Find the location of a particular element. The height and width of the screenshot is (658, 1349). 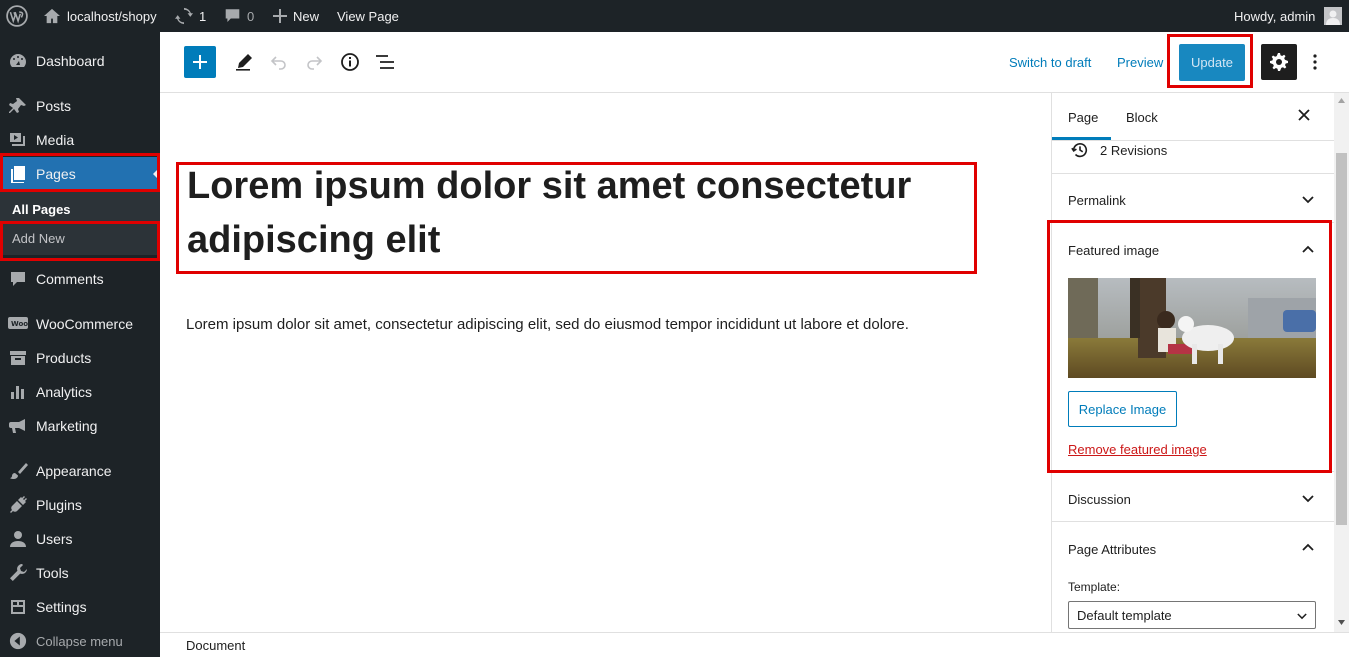

sidebar-item-label: Tools is located at coordinates (52, 573).